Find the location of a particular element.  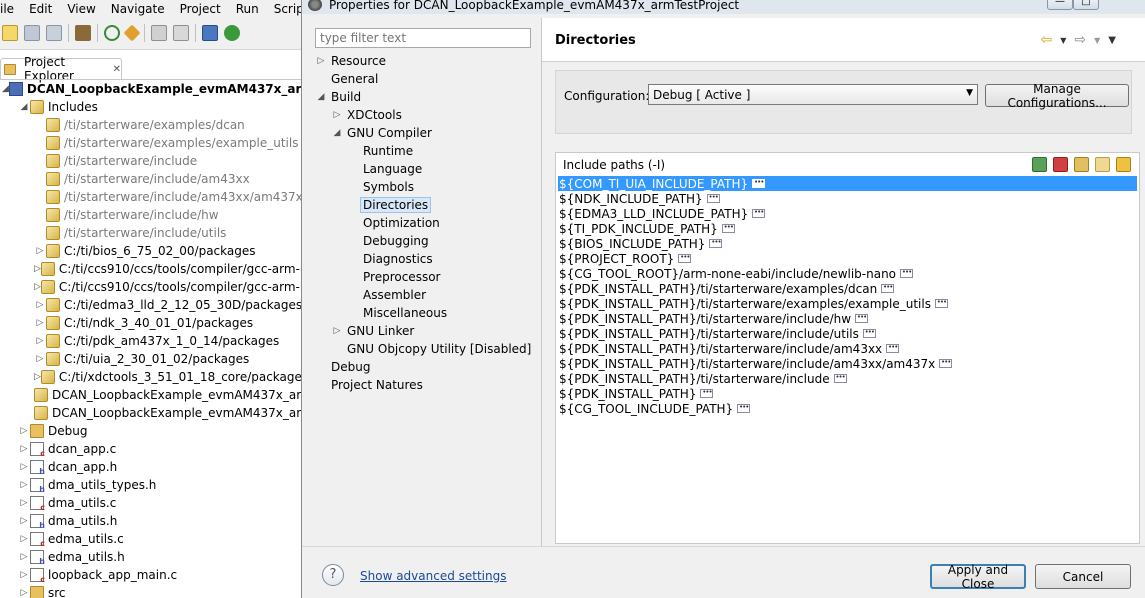

maximize-button: □ is located at coordinates (1086, 5).